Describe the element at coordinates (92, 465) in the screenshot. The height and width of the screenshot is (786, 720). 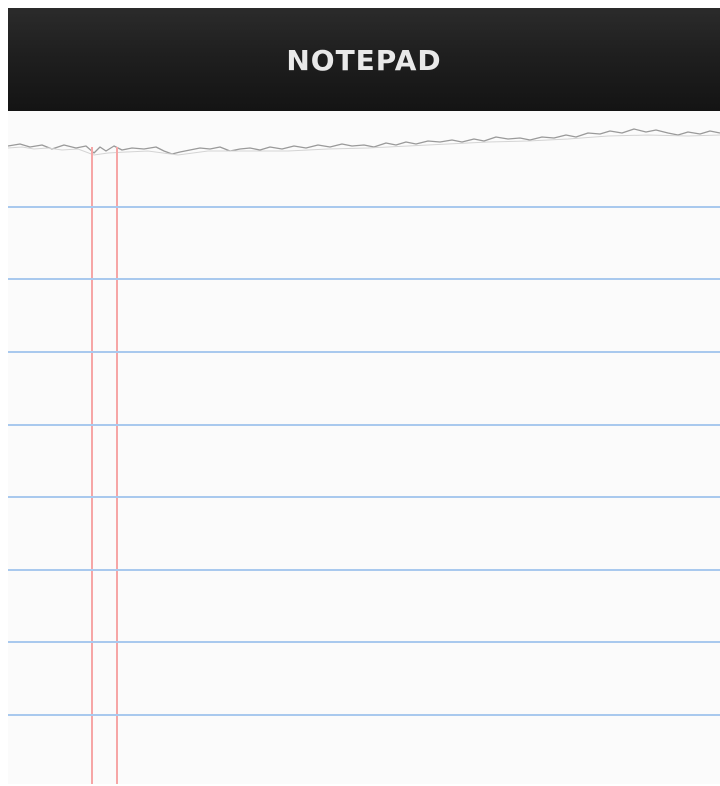
I see `margin-line-left` at that location.